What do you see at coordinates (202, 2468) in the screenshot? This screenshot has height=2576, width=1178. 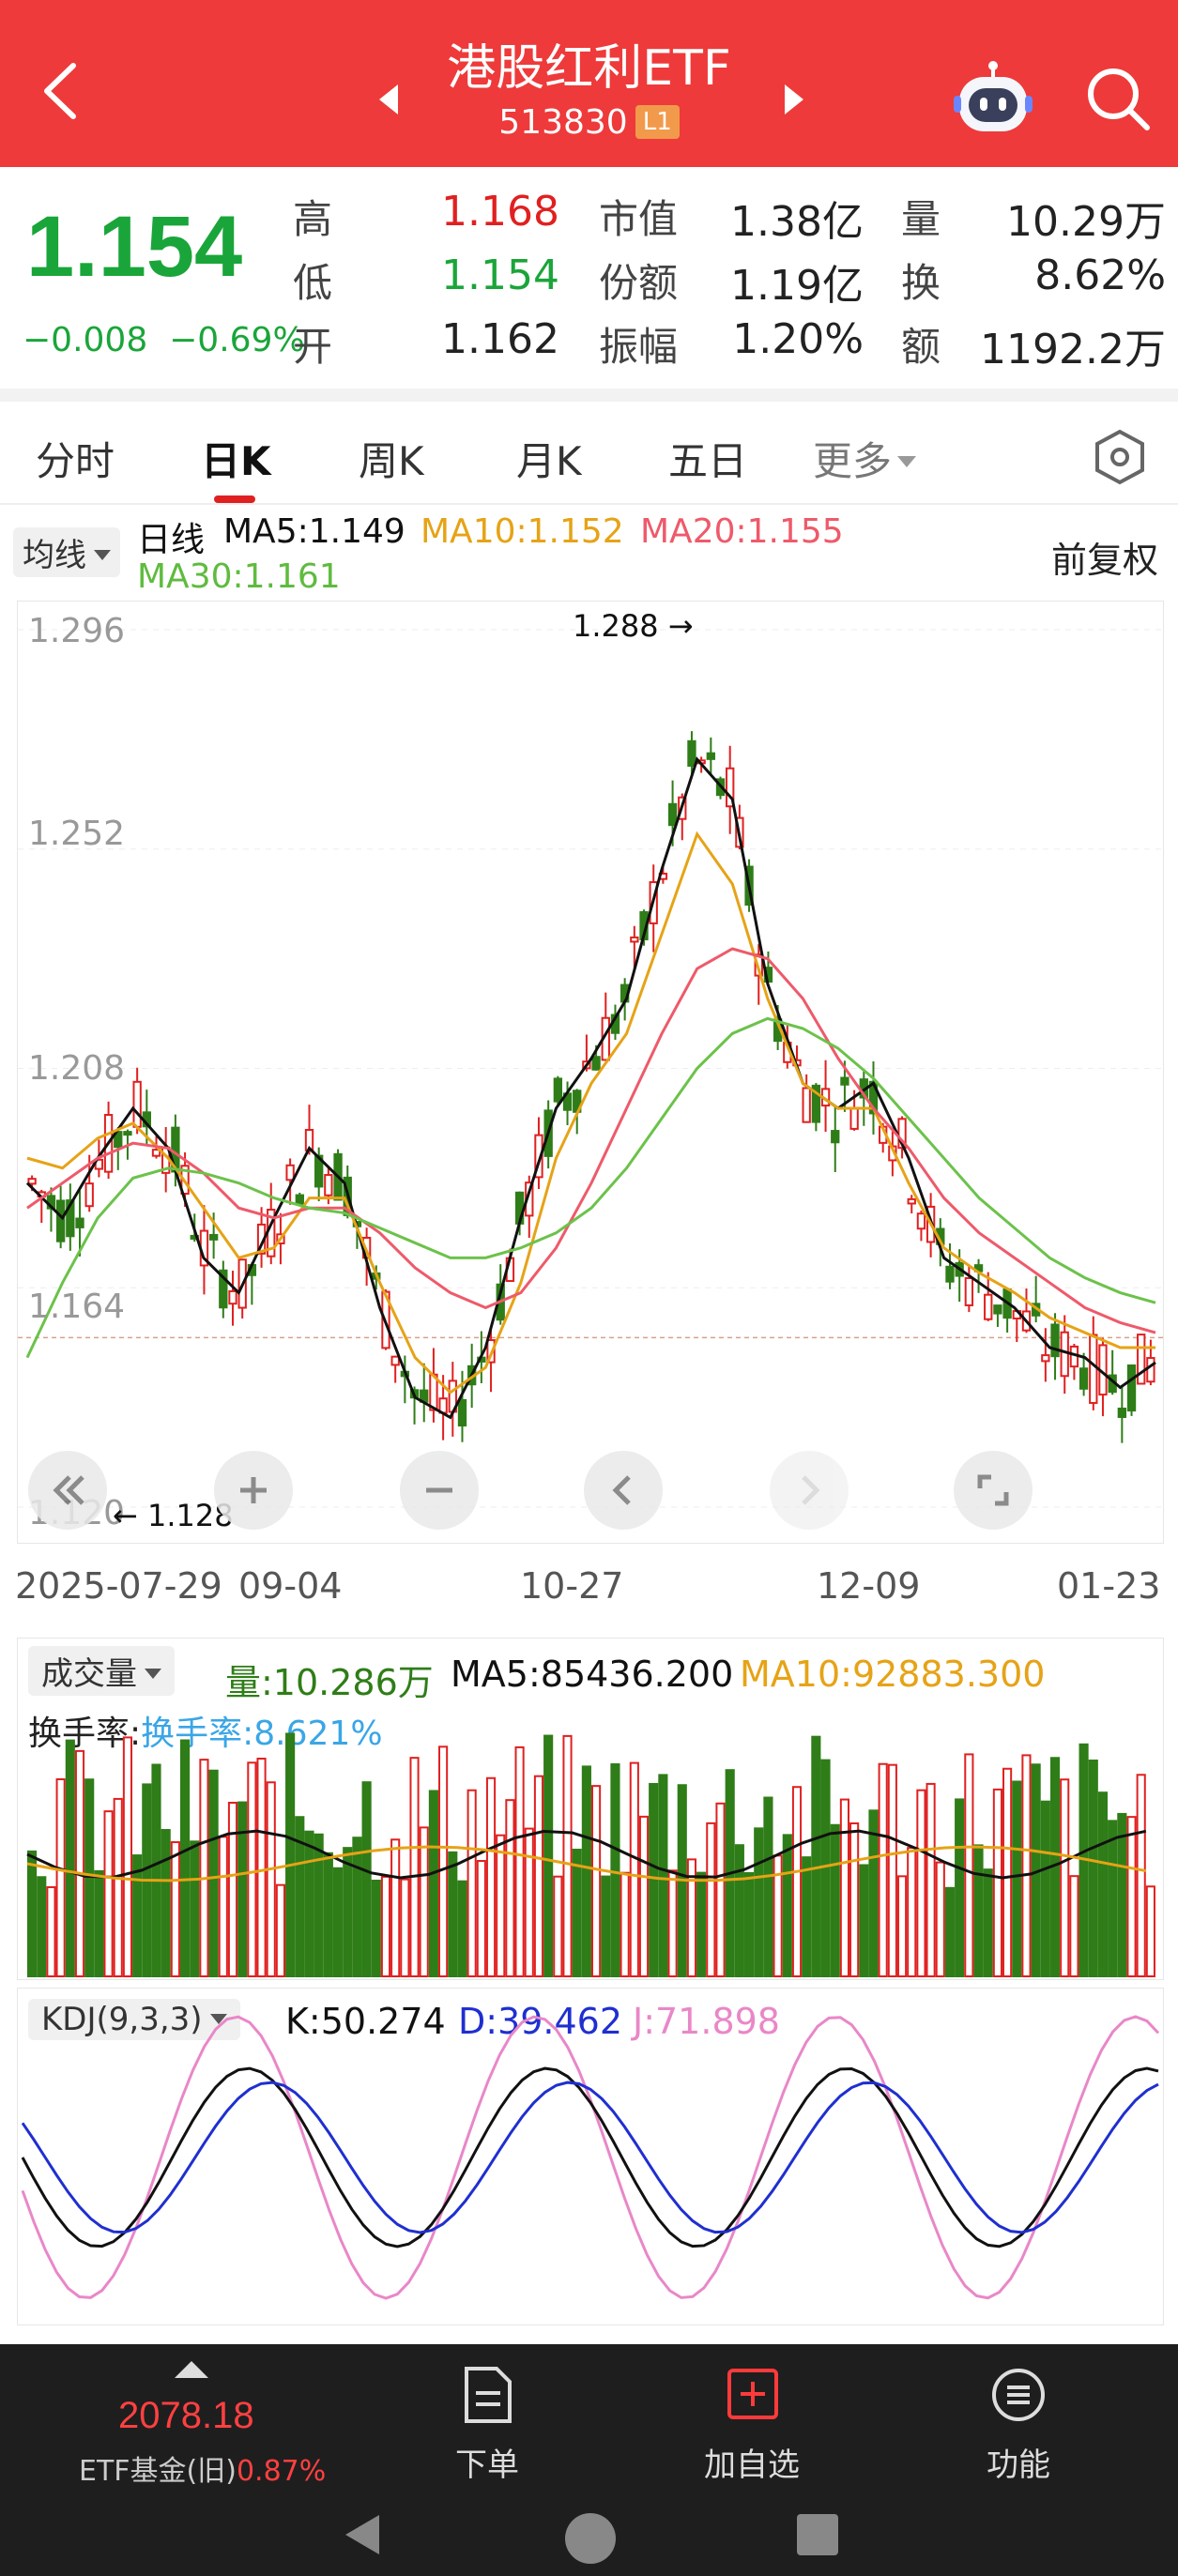 I see `index-name: ETF基金(旧)0.87%` at bounding box center [202, 2468].